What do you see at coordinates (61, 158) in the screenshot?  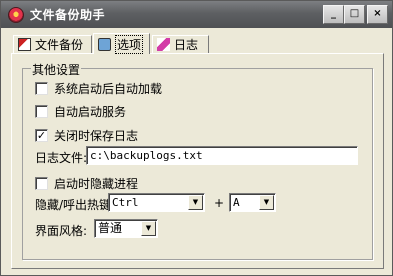 I see `log-file-label: 日志文件:` at bounding box center [61, 158].